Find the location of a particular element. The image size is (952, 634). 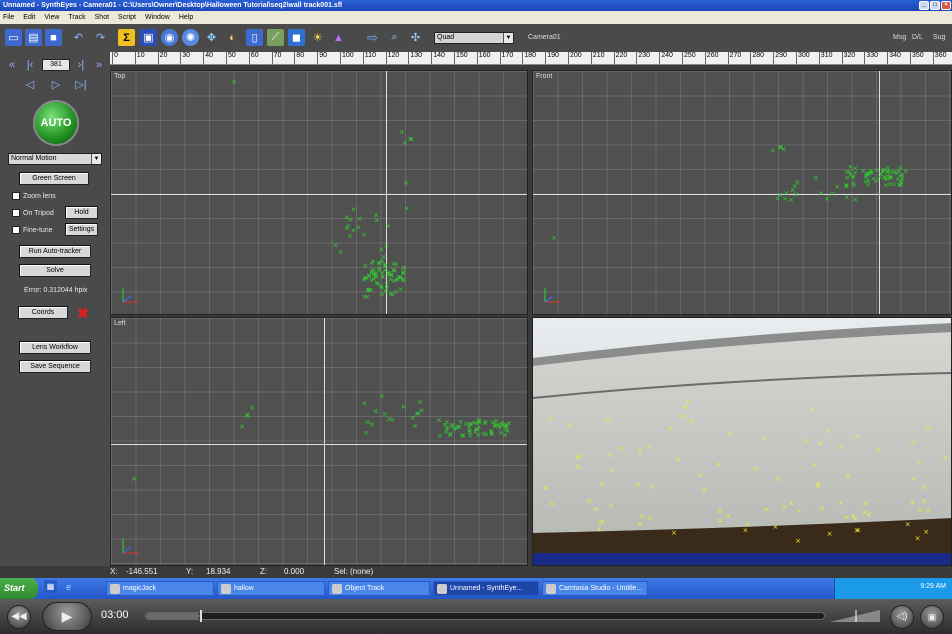

menu-help: Help is located at coordinates (186, 17).